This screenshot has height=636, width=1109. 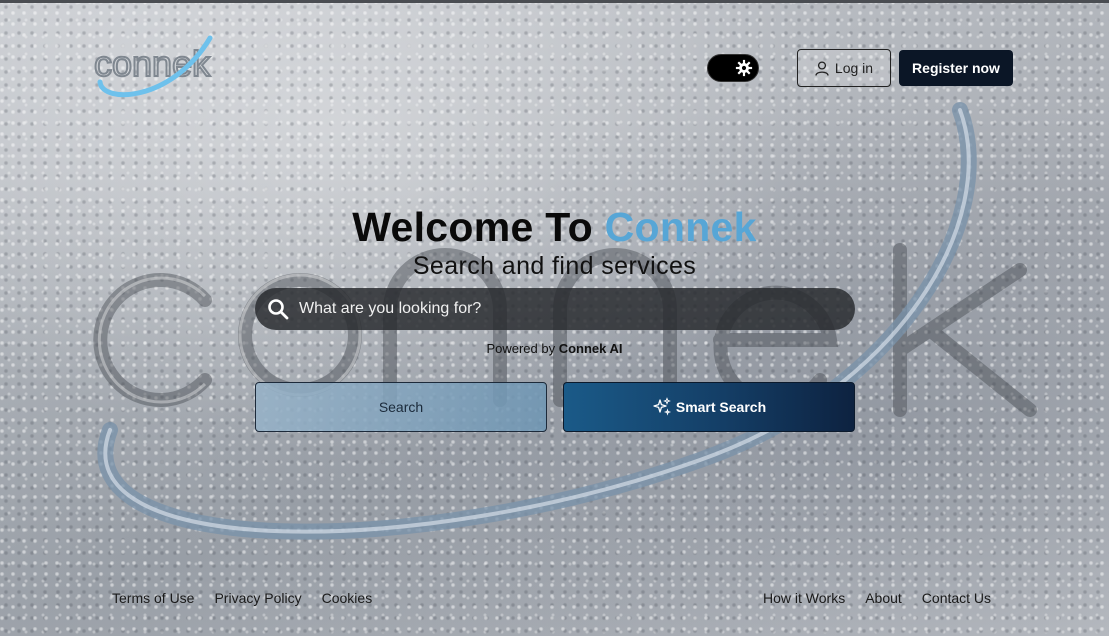 What do you see at coordinates (401, 407) in the screenshot?
I see `search-button: Search` at bounding box center [401, 407].